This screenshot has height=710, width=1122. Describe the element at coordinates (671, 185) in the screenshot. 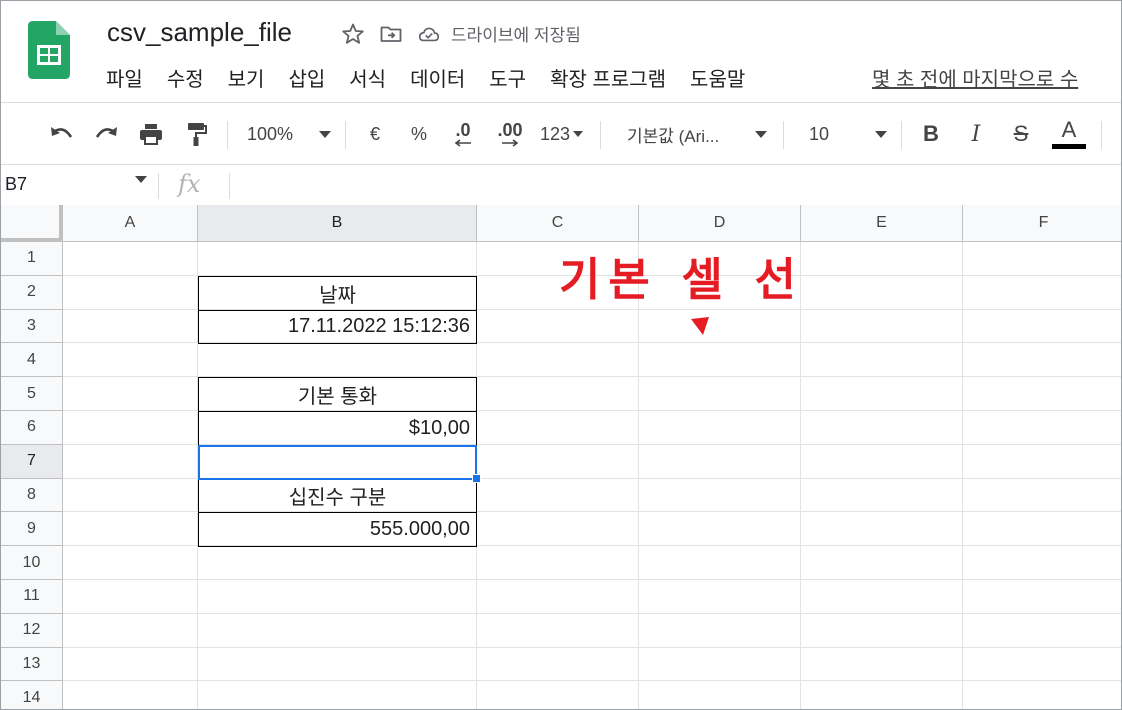

I see `formula-input` at that location.